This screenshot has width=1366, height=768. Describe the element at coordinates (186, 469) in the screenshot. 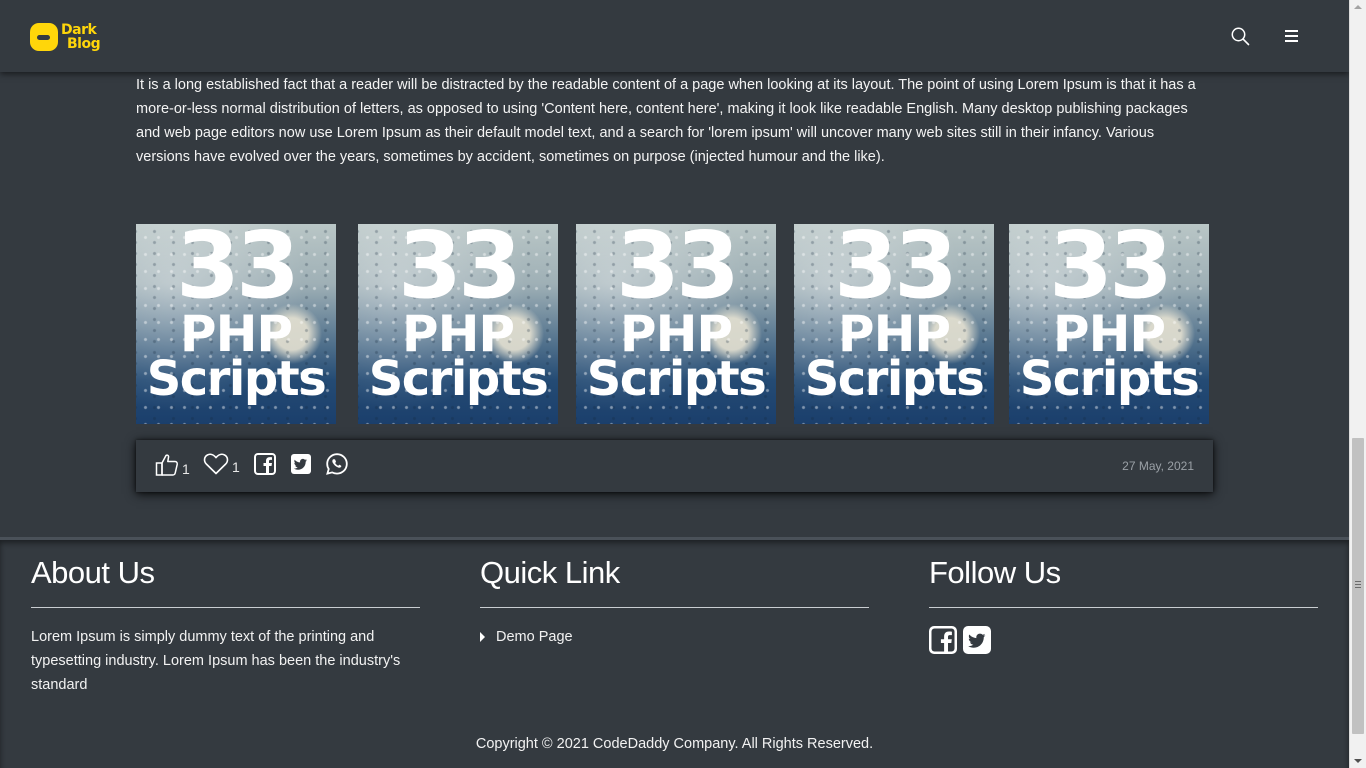

I see `like-count: 1` at that location.